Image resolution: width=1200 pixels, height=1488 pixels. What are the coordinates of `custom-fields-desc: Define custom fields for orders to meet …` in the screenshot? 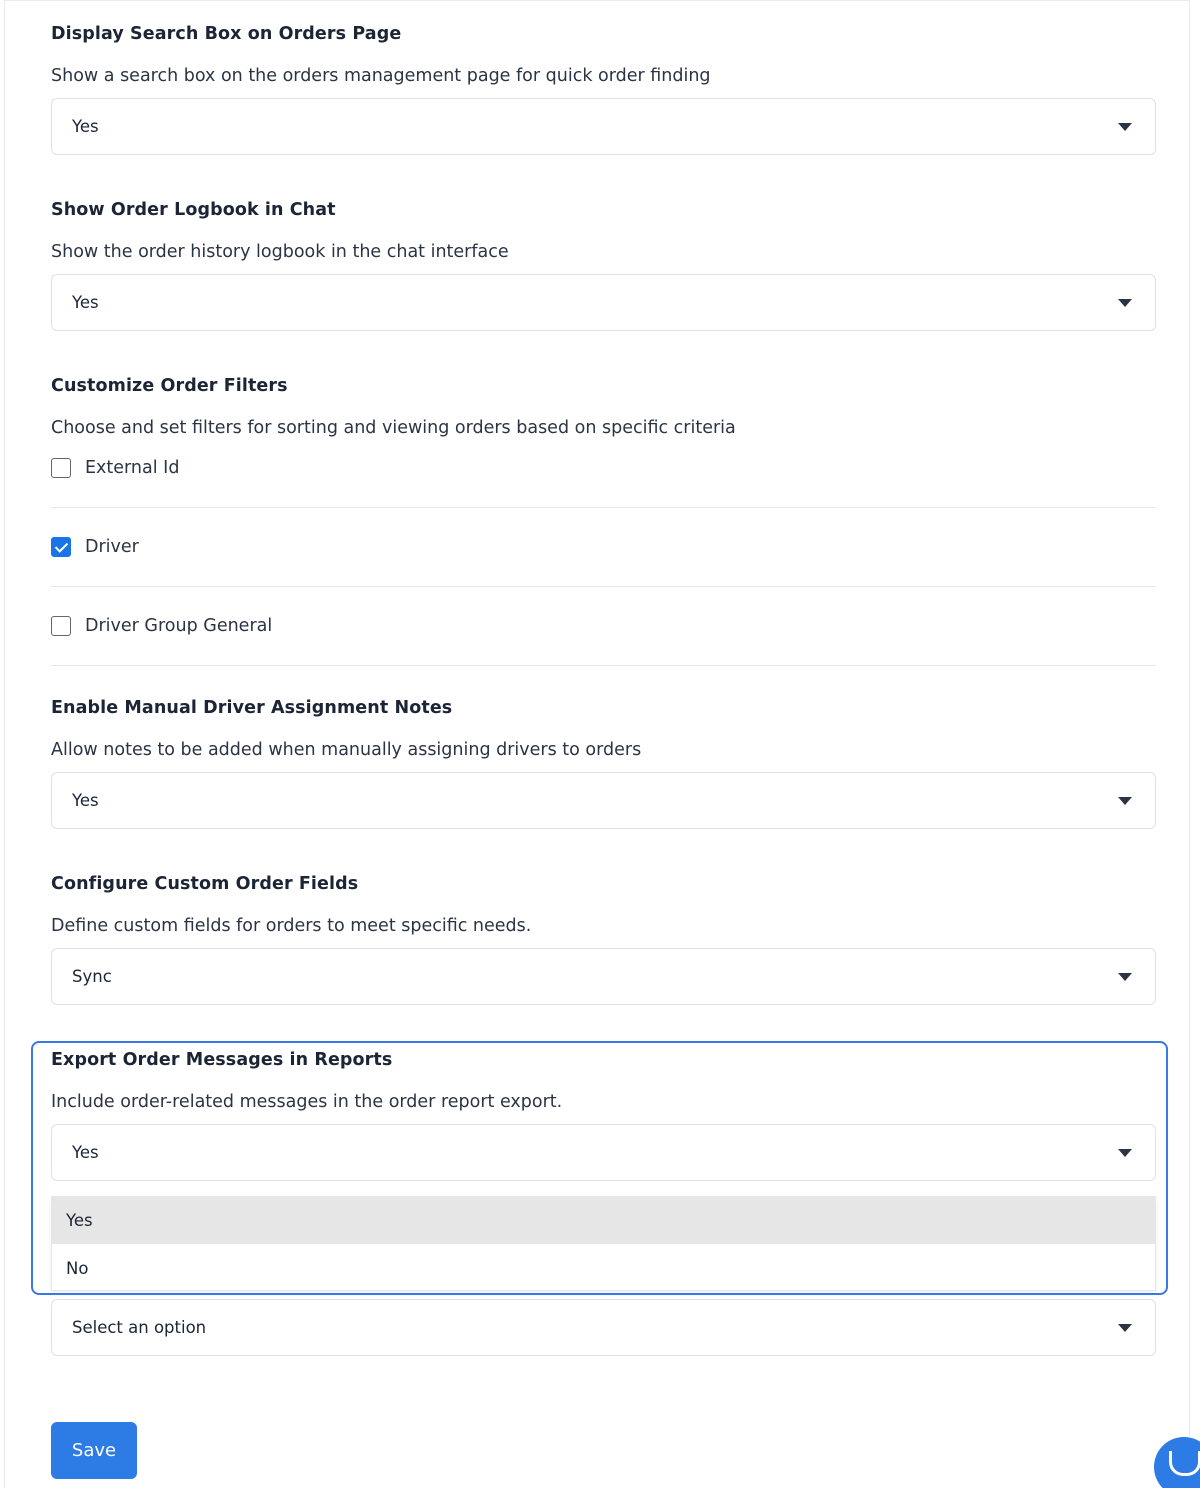 It's located at (291, 926).